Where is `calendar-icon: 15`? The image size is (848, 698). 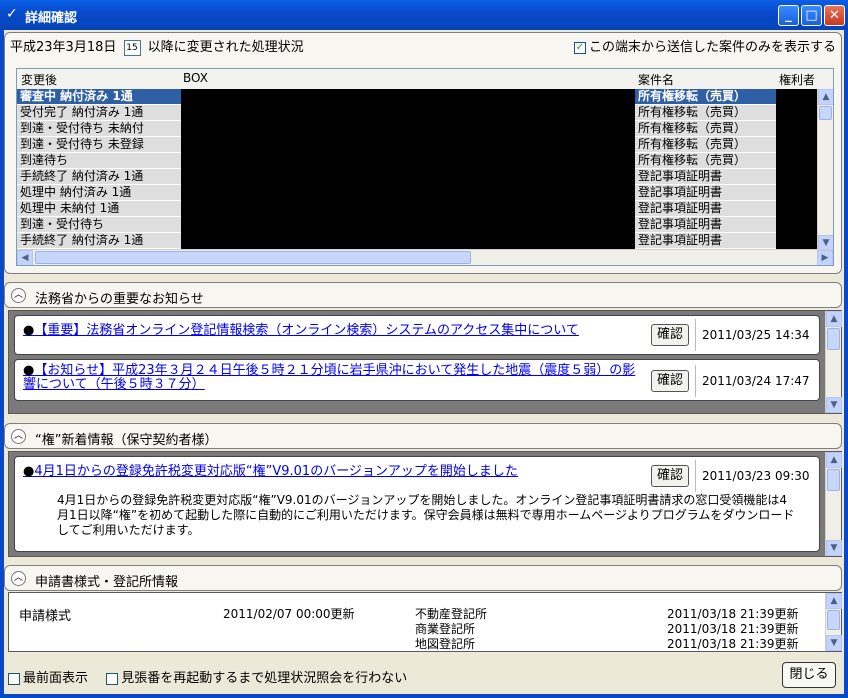
calendar-icon: 15 is located at coordinates (132, 47).